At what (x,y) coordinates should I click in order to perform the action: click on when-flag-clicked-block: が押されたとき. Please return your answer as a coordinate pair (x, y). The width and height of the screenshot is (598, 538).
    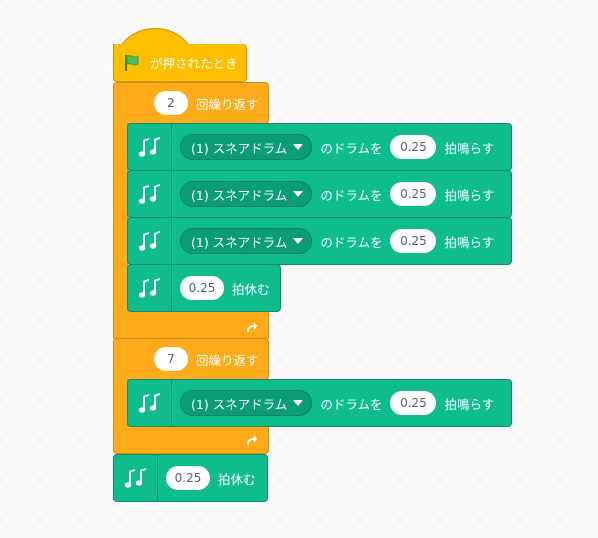
    Looking at the image, I should click on (180, 63).